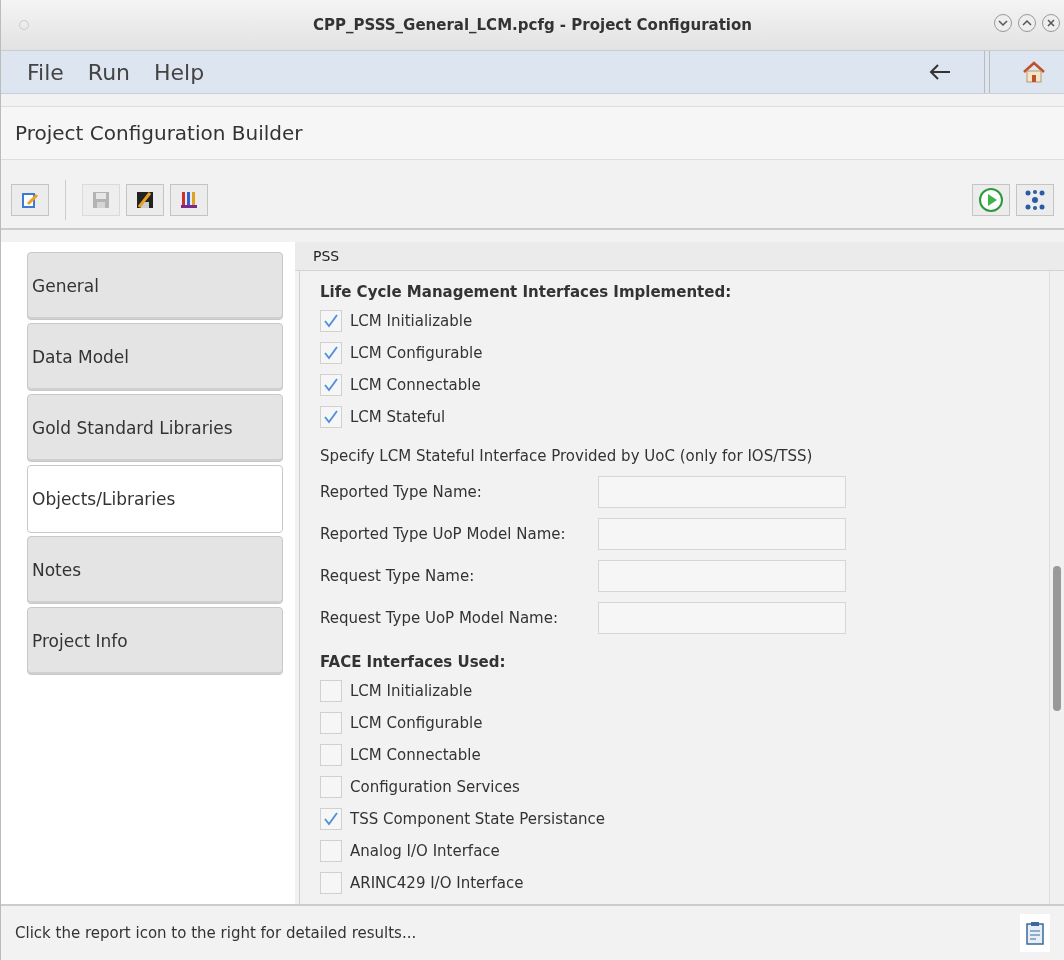  I want to click on field-label: Request Type Name:, so click(398, 576).